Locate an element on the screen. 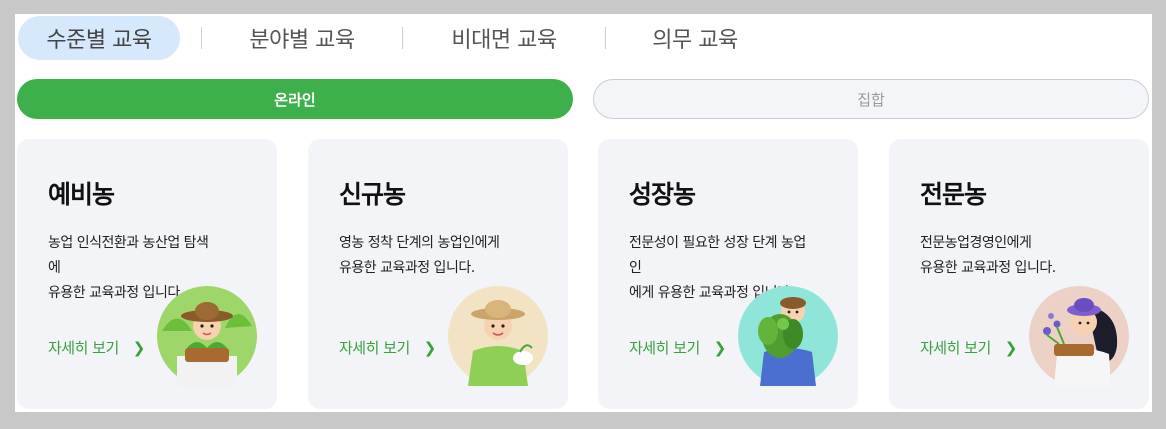  card-description: 전문농업경영인에게 유용한 교육과정 입니다. is located at coordinates (988, 255).